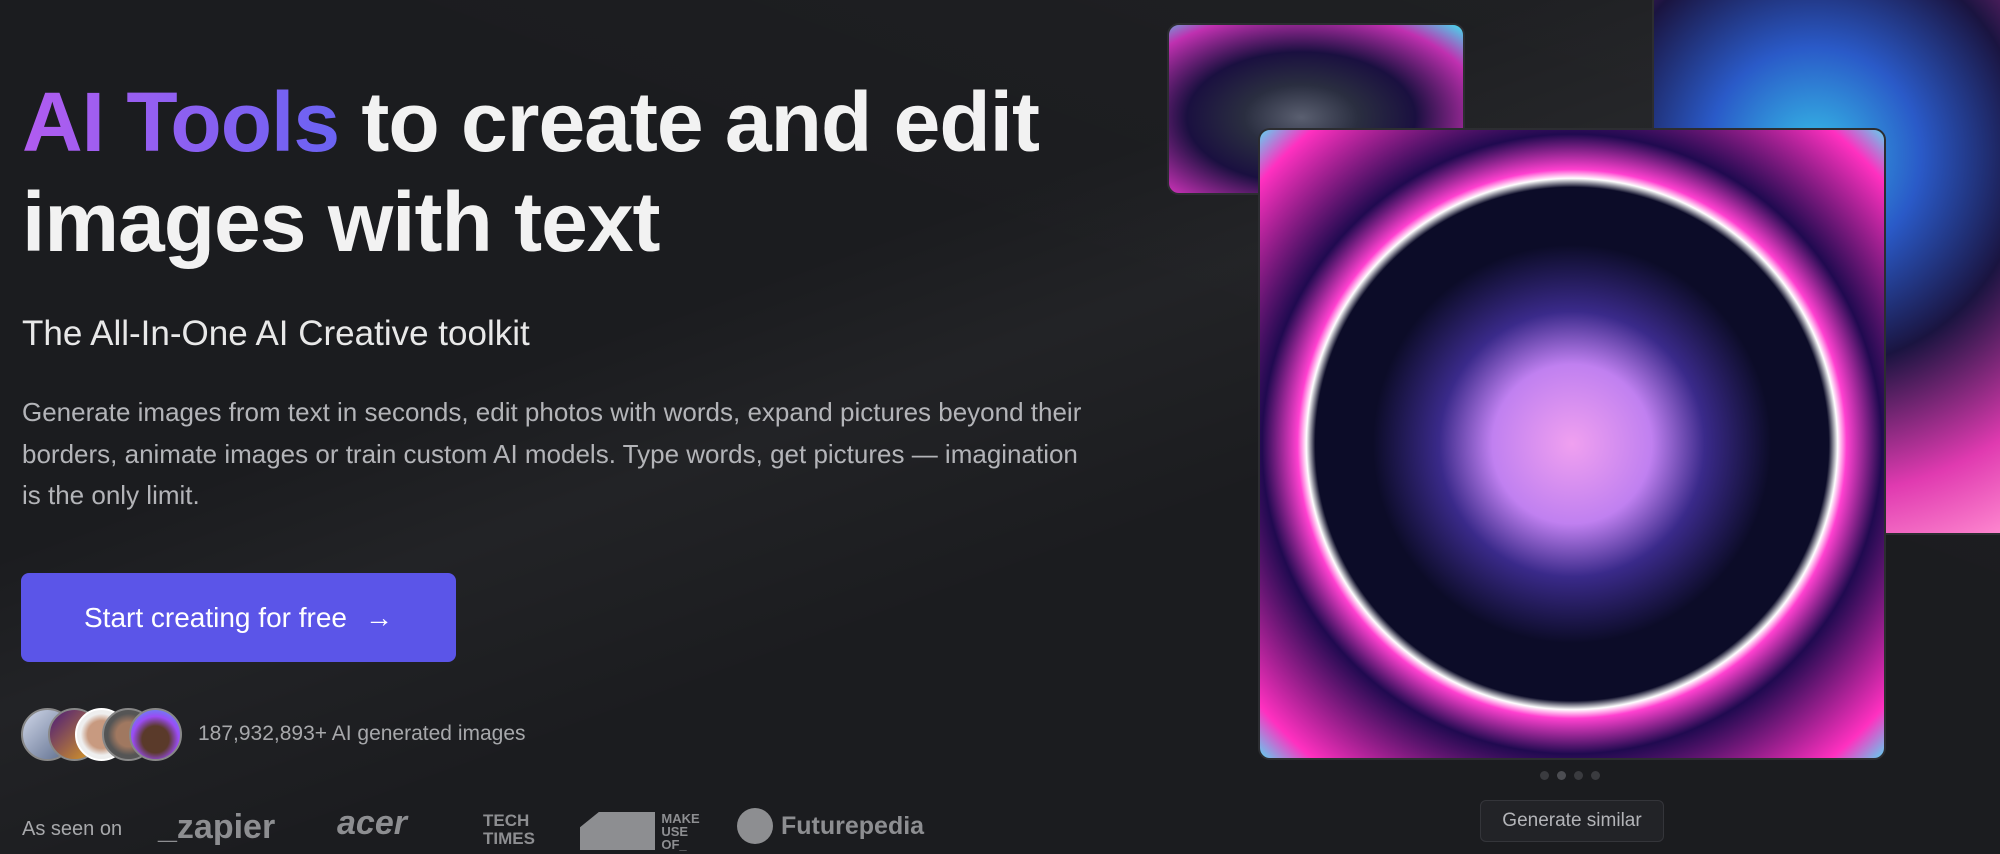 The height and width of the screenshot is (854, 2000). Describe the element at coordinates (181, 122) in the screenshot. I see `title-accent: AI Tools` at that location.